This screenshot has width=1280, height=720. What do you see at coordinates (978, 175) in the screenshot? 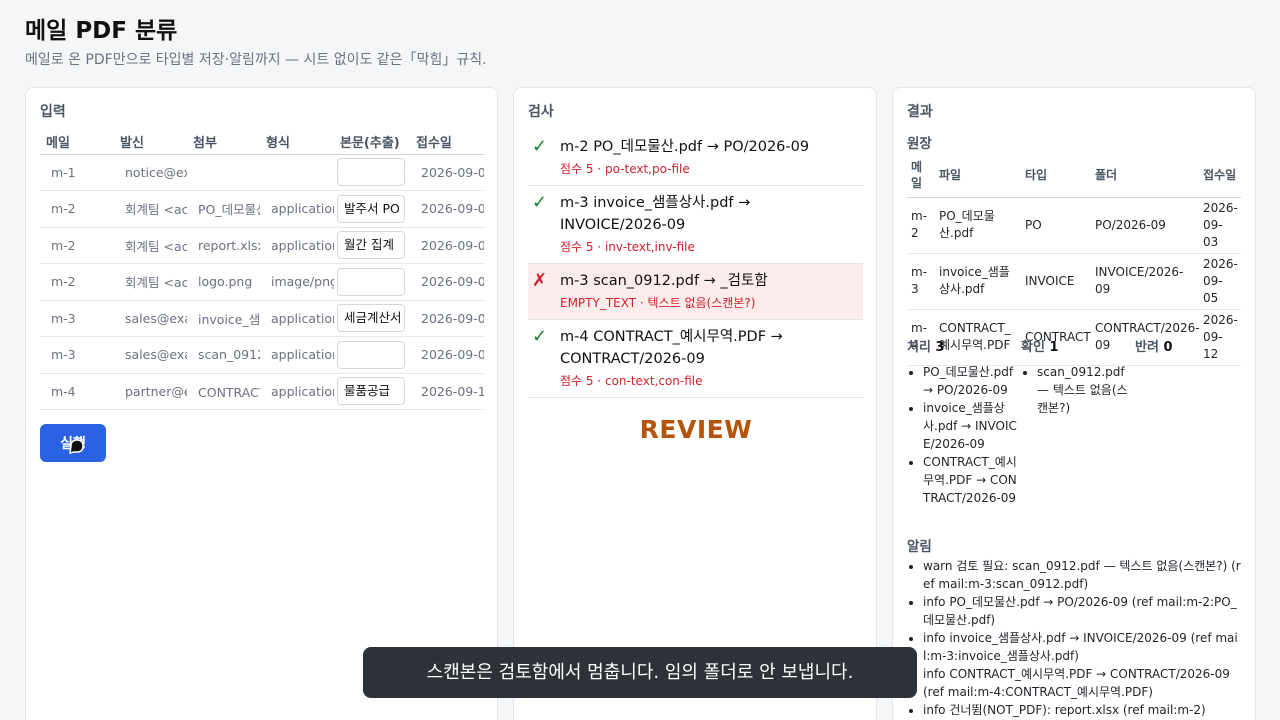
I see `ledger-col-file: 파일` at bounding box center [978, 175].